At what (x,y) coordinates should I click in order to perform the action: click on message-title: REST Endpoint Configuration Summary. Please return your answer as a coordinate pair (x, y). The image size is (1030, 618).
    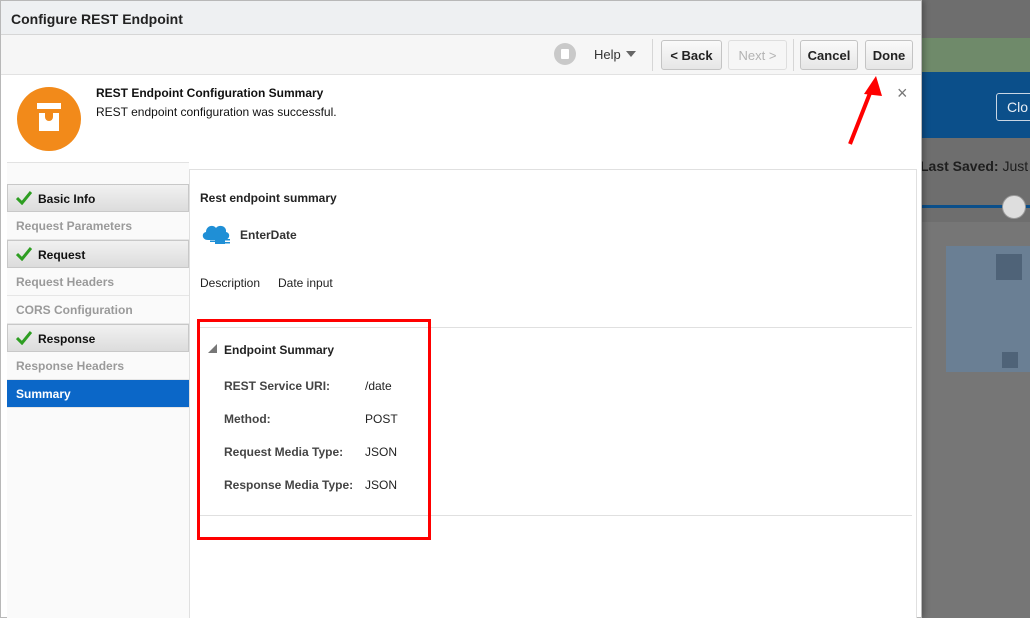
    Looking at the image, I should click on (210, 93).